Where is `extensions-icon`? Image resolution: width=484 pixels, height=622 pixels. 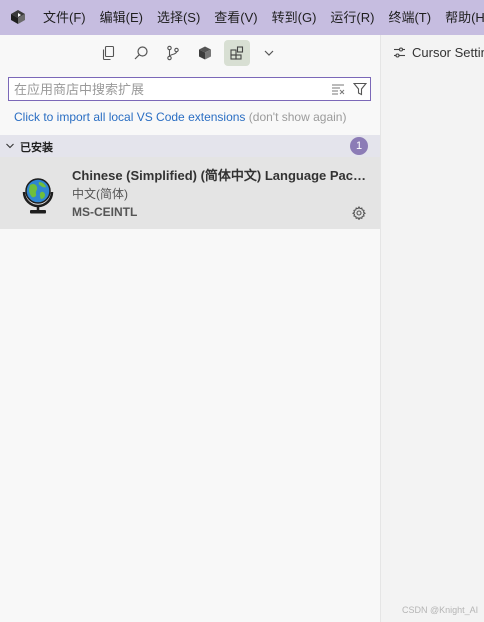
extensions-icon is located at coordinates (237, 53).